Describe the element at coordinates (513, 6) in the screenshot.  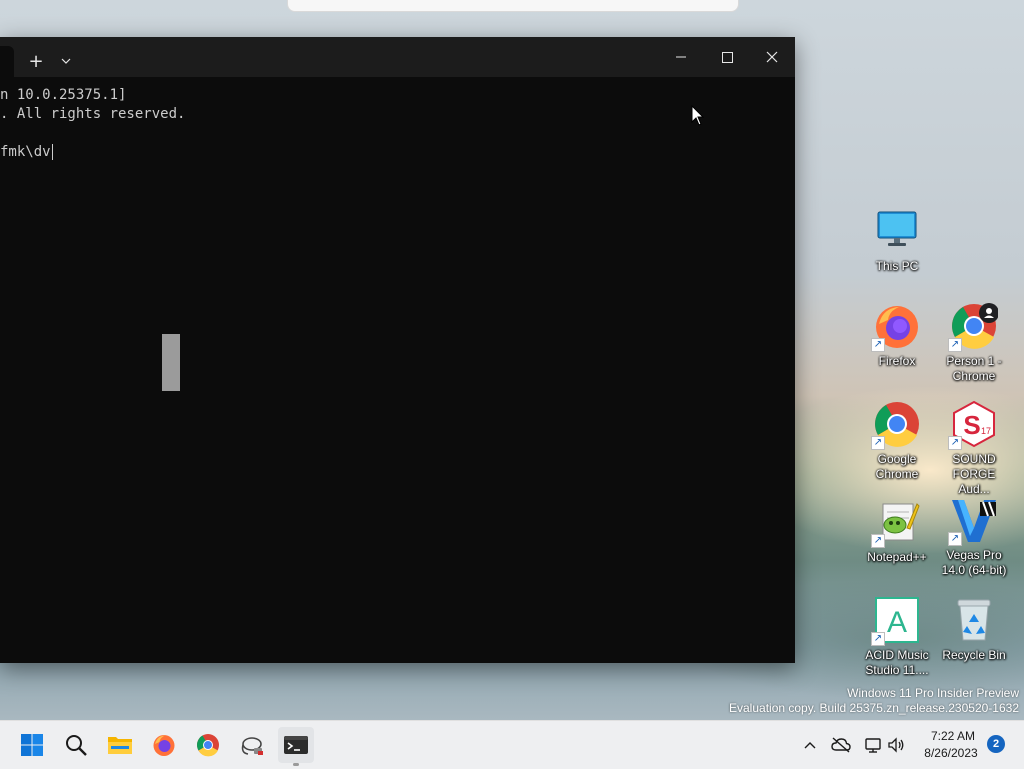
I see `background-window-edge` at that location.